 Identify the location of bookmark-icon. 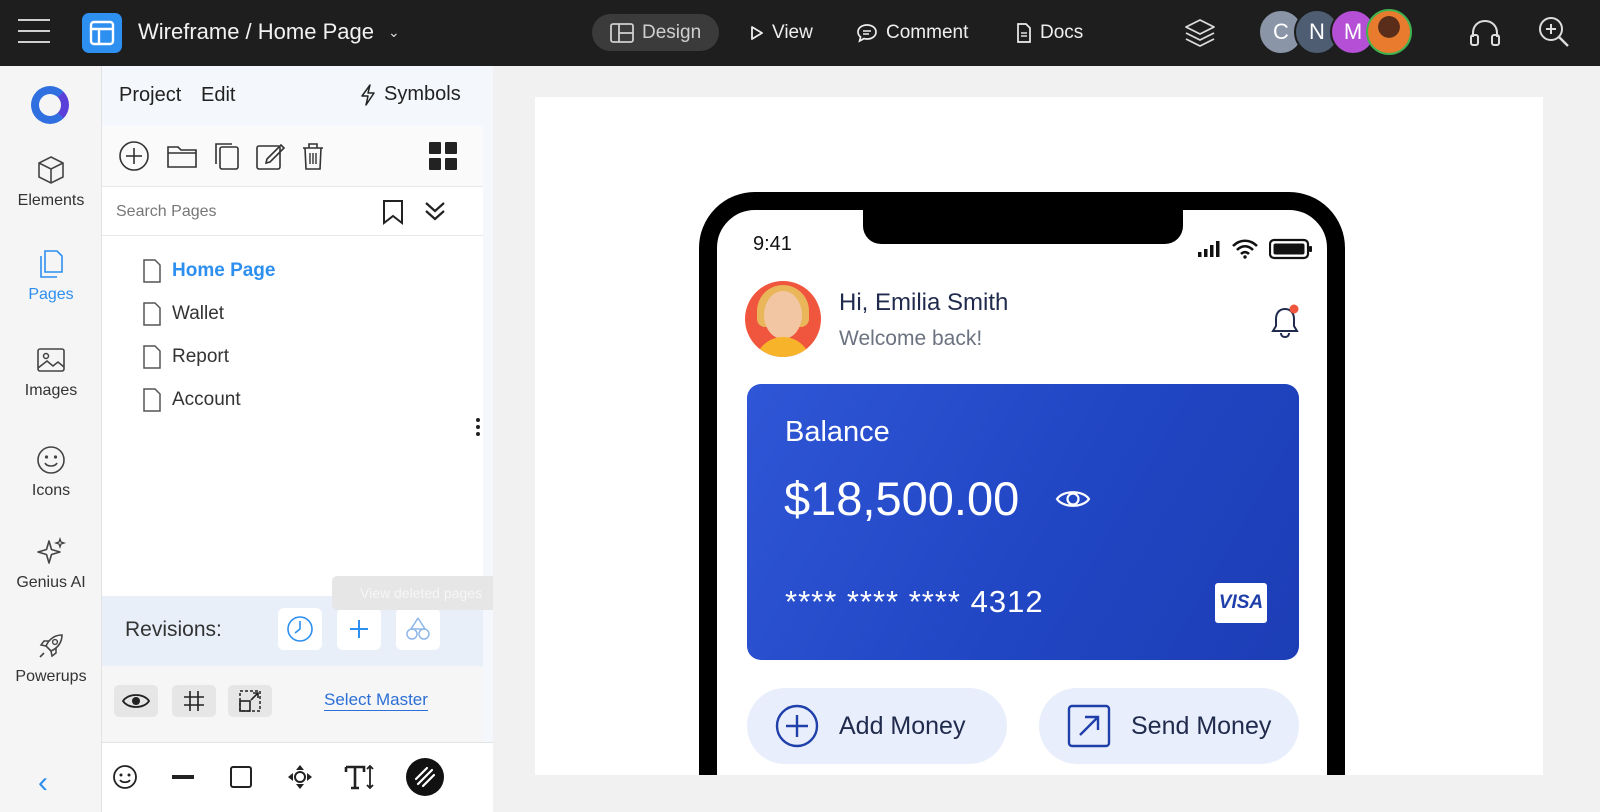
(393, 212).